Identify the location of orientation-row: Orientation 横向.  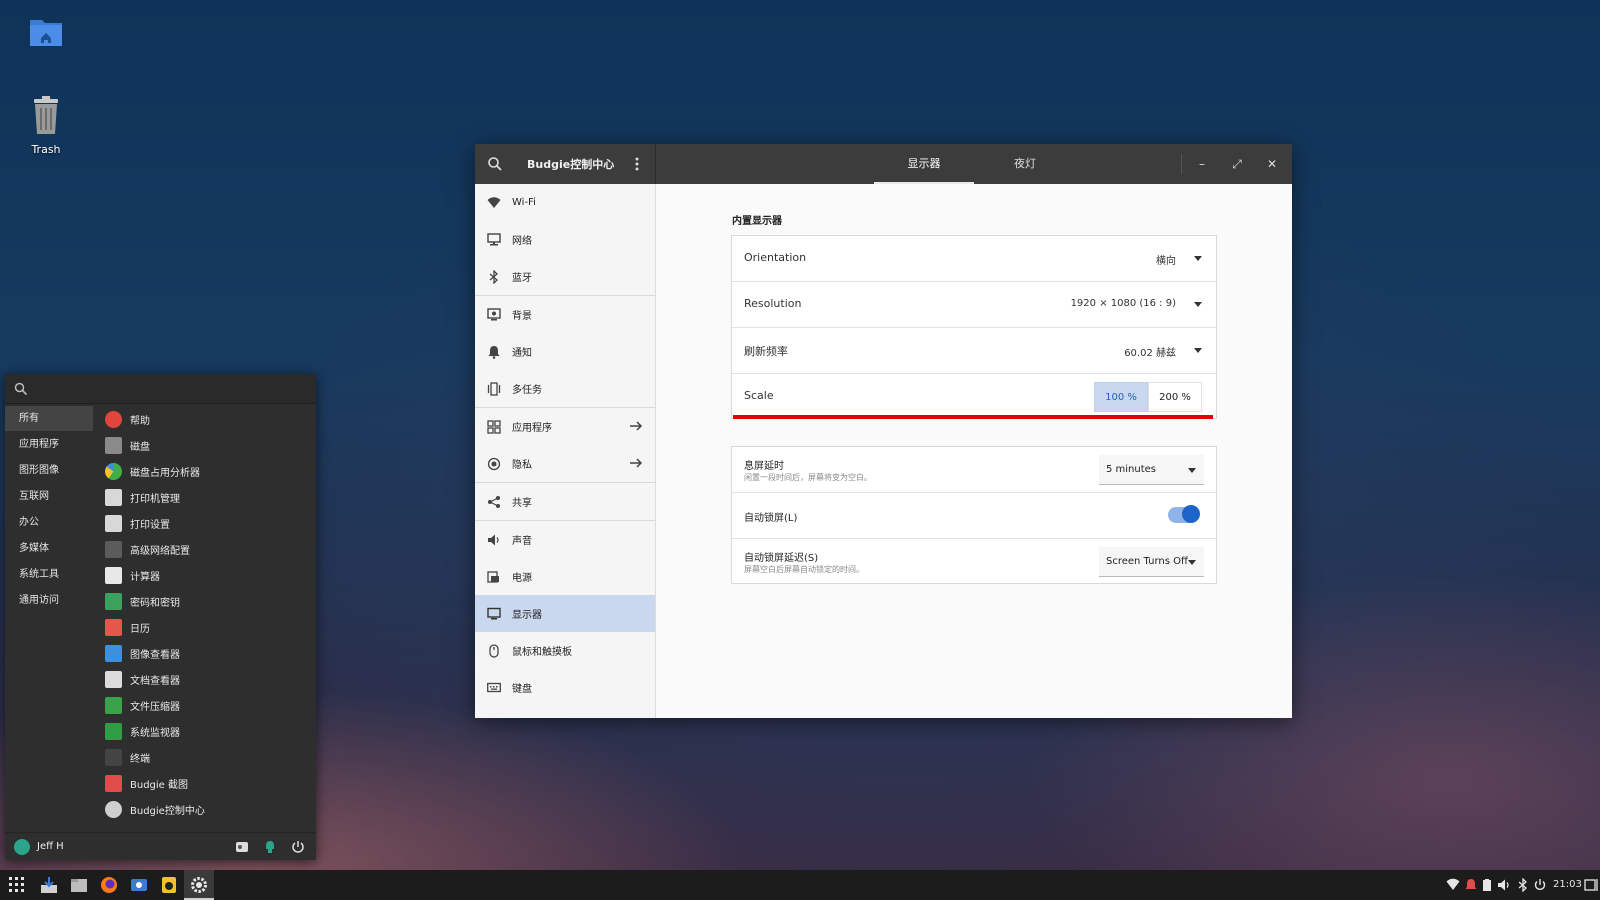
(974, 258).